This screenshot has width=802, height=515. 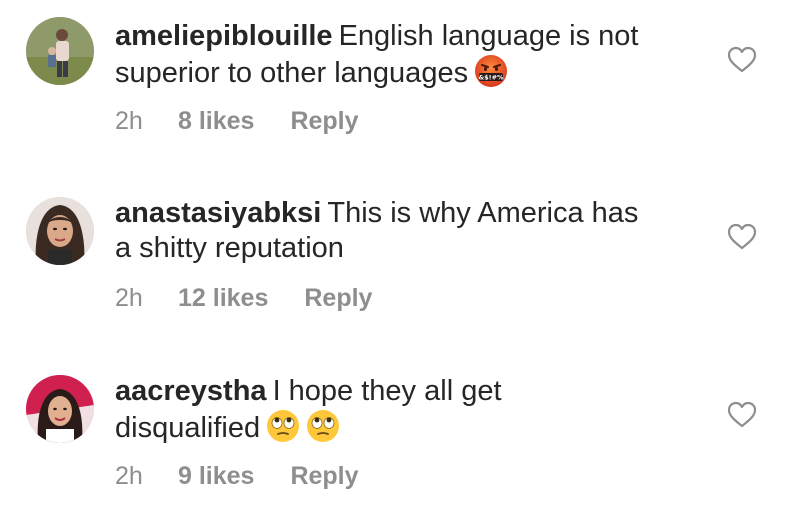 I want to click on comment-body-line2: superior to other languages, so click(x=292, y=73).